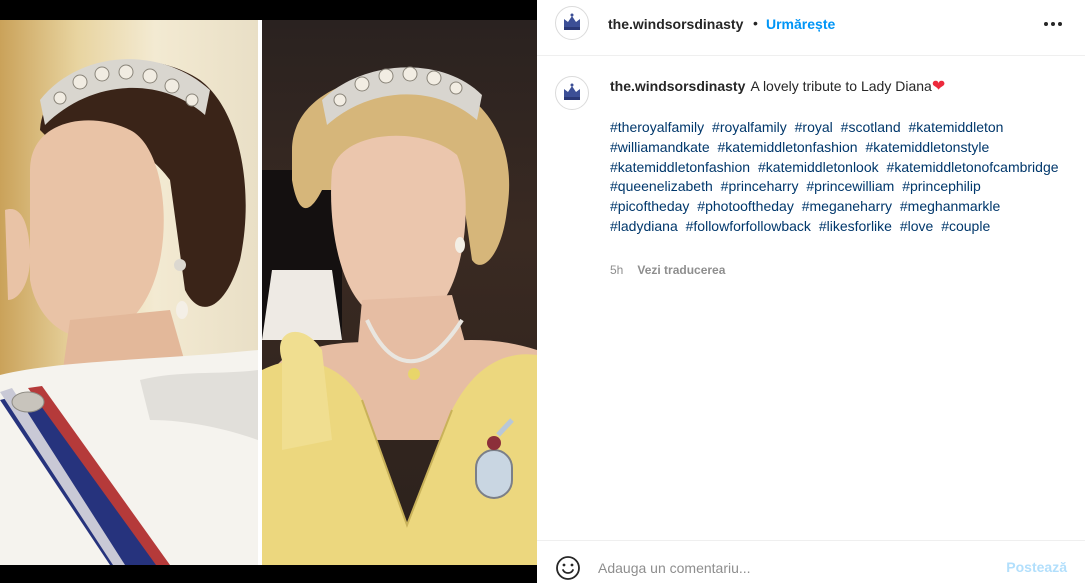 The image size is (1085, 583). Describe the element at coordinates (675, 24) in the screenshot. I see `post-author-username: the.windsorsdinasty` at that location.